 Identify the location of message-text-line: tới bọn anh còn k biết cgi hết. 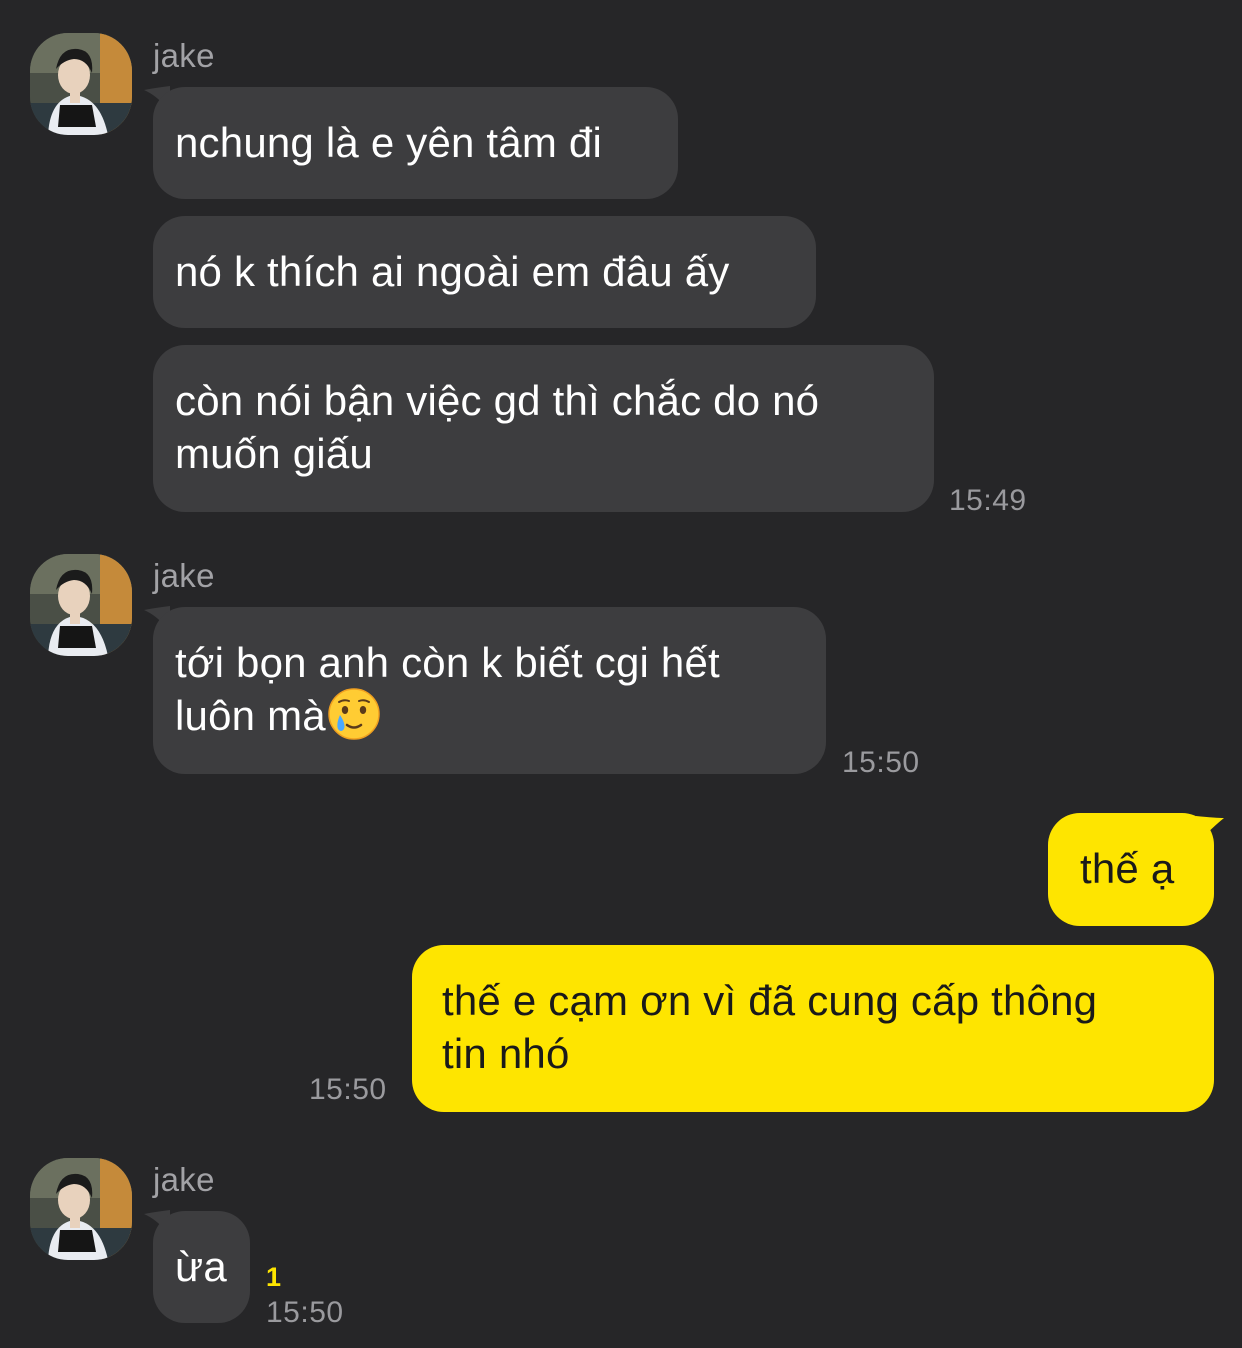
(447, 662).